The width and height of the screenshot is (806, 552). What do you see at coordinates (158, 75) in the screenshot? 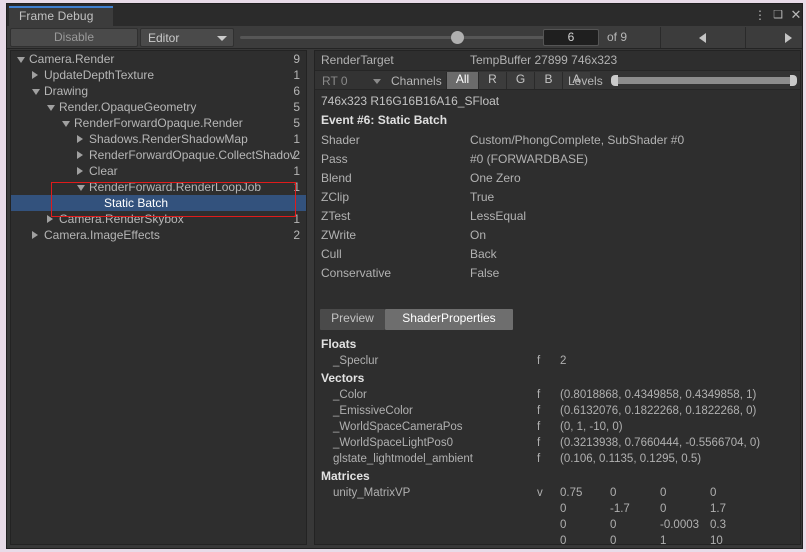
I see `tree-row: UpdateDepthTexture 1` at bounding box center [158, 75].